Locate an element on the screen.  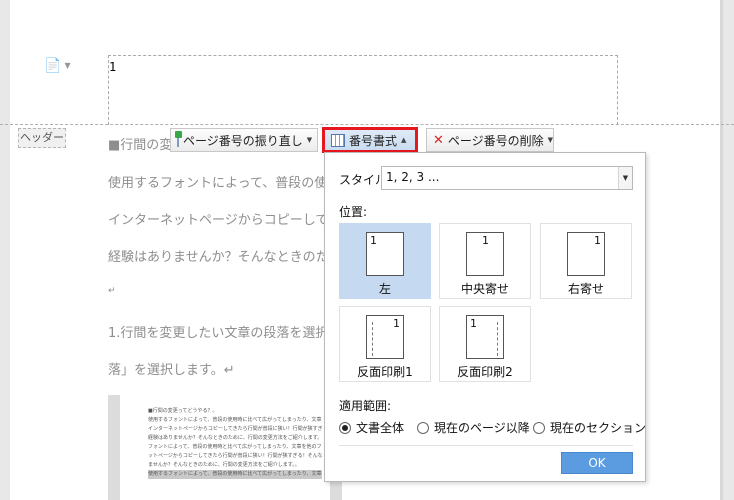
delete-page-number-button: ✕ ページ番号の削除 ▼ is located at coordinates (490, 140).